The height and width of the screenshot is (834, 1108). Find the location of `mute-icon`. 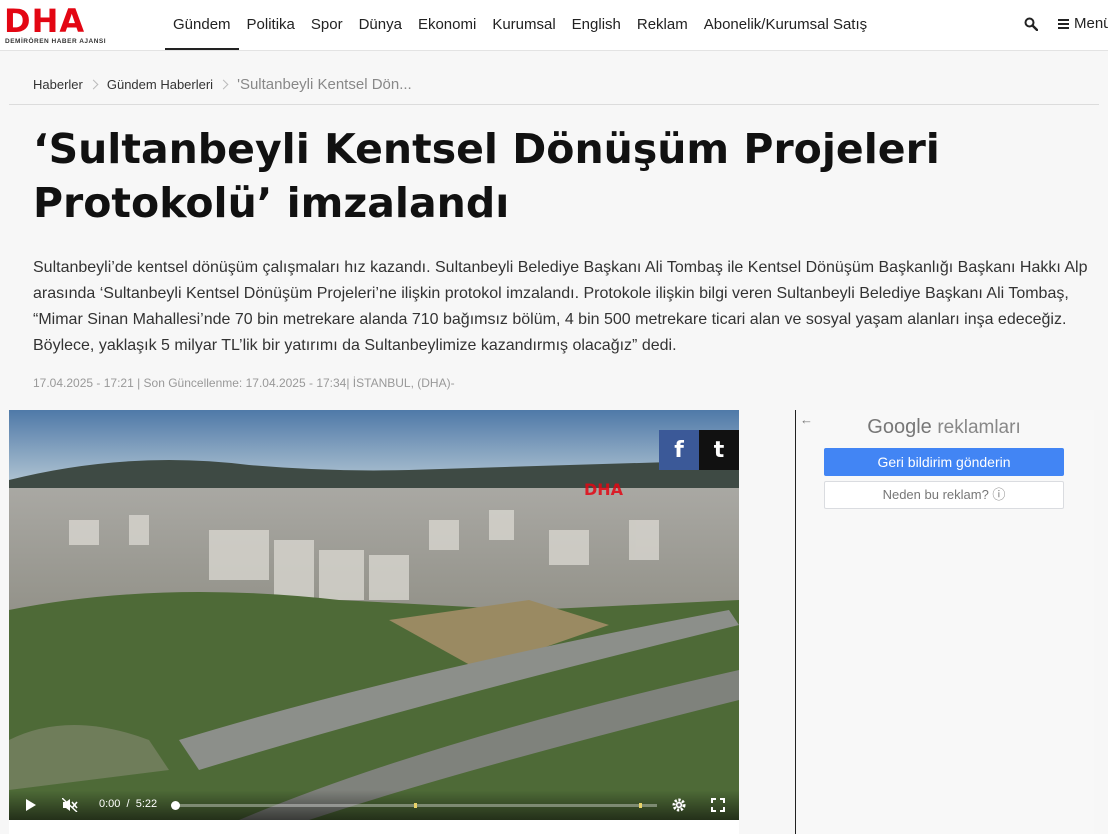

mute-icon is located at coordinates (70, 805).